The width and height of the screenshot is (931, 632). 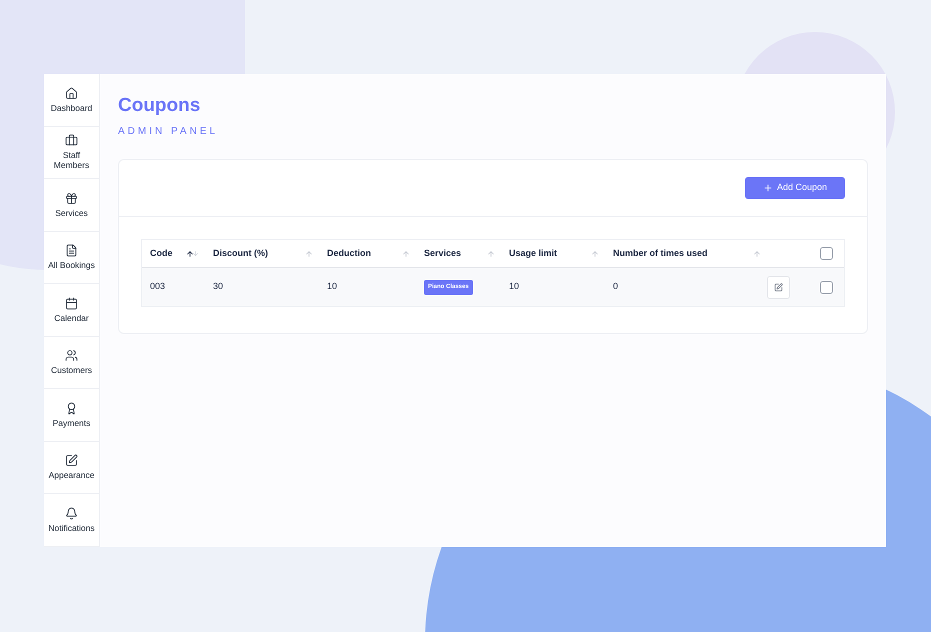 I want to click on home-icon, so click(x=71, y=93).